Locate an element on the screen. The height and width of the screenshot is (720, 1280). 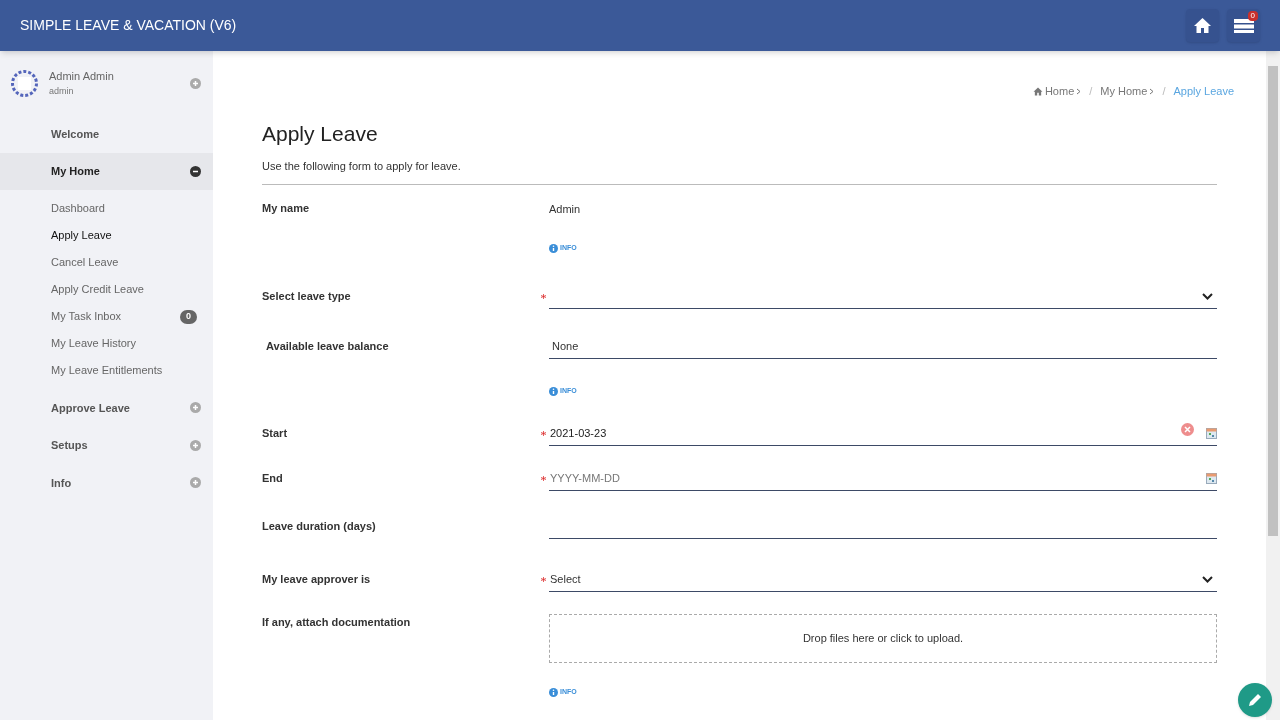
user-login: admin is located at coordinates (62, 91).